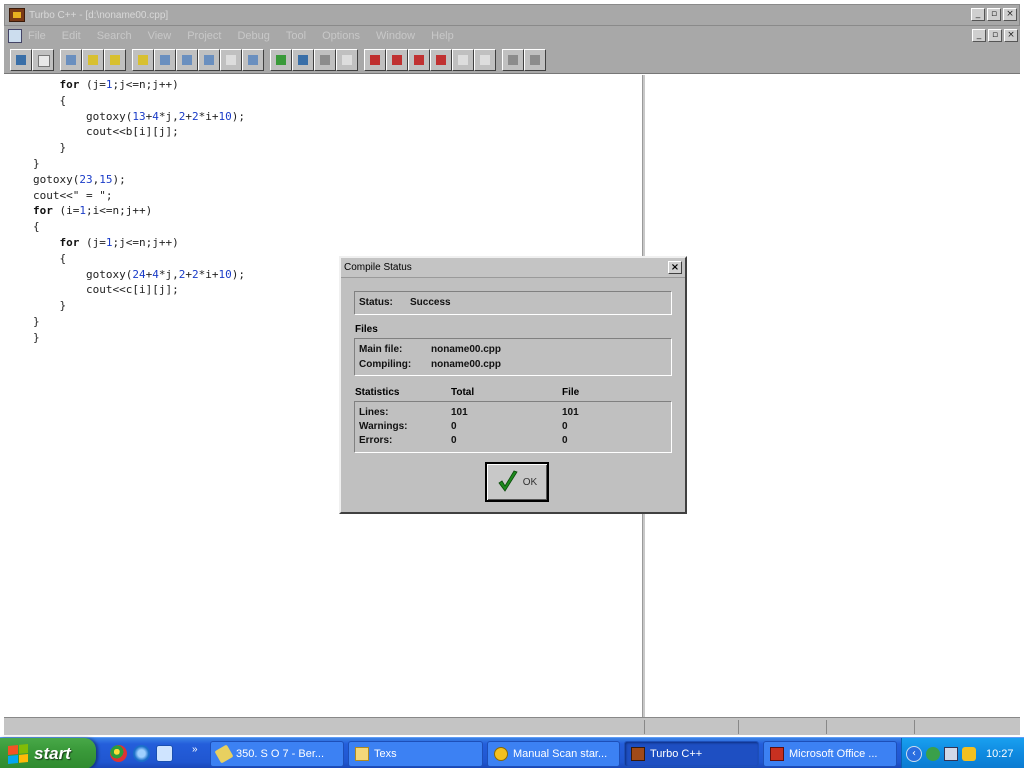  I want to click on cut-tool-icon, so click(303, 59).